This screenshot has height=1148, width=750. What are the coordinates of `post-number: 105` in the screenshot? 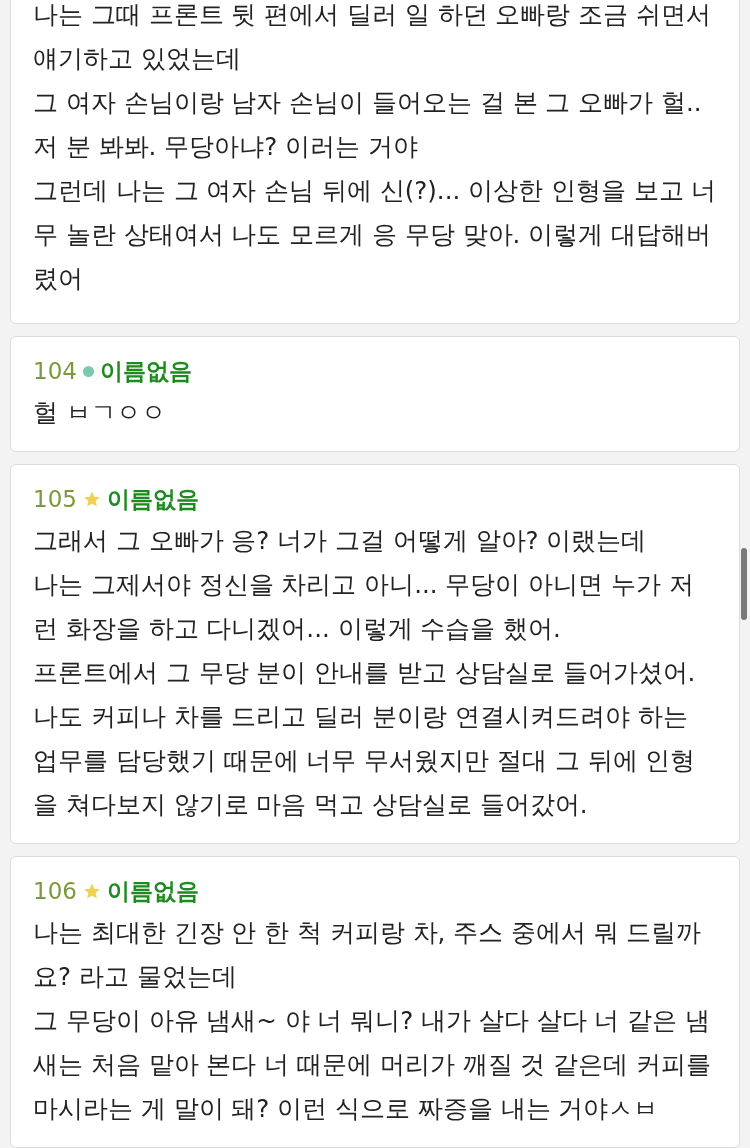 It's located at (55, 499).